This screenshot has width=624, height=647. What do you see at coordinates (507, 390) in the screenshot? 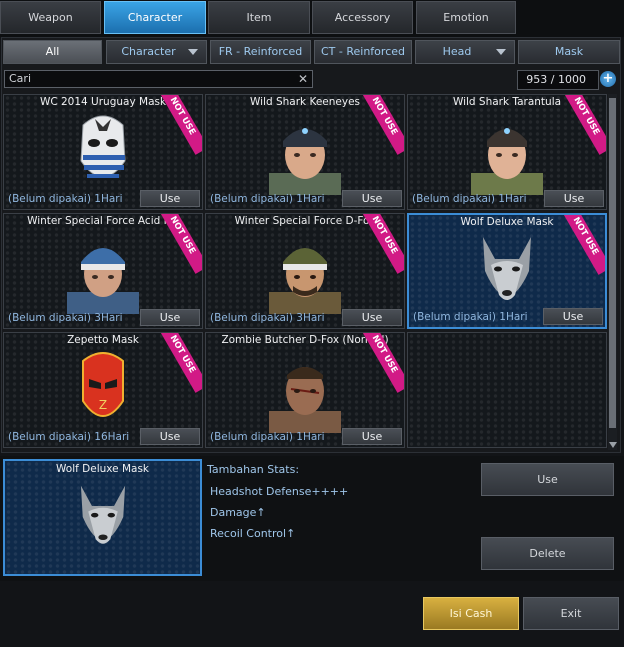
I see `empty-slot` at bounding box center [507, 390].